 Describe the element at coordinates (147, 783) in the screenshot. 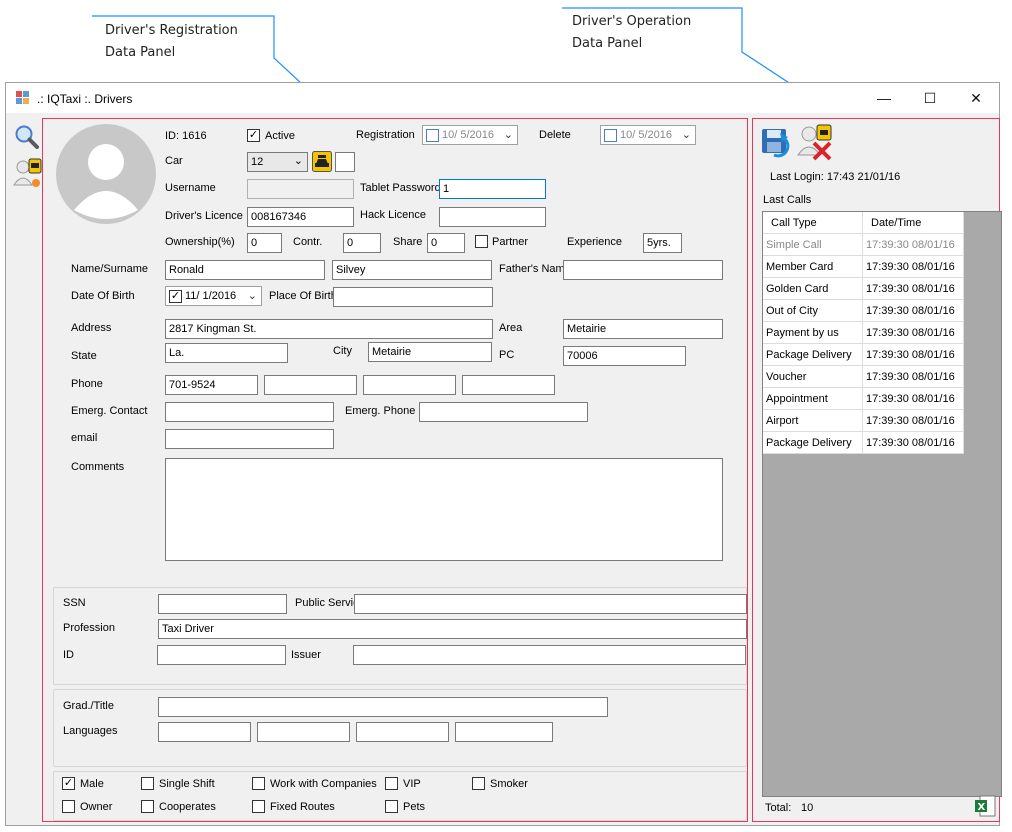

I see `single-shift-checkbox` at that location.